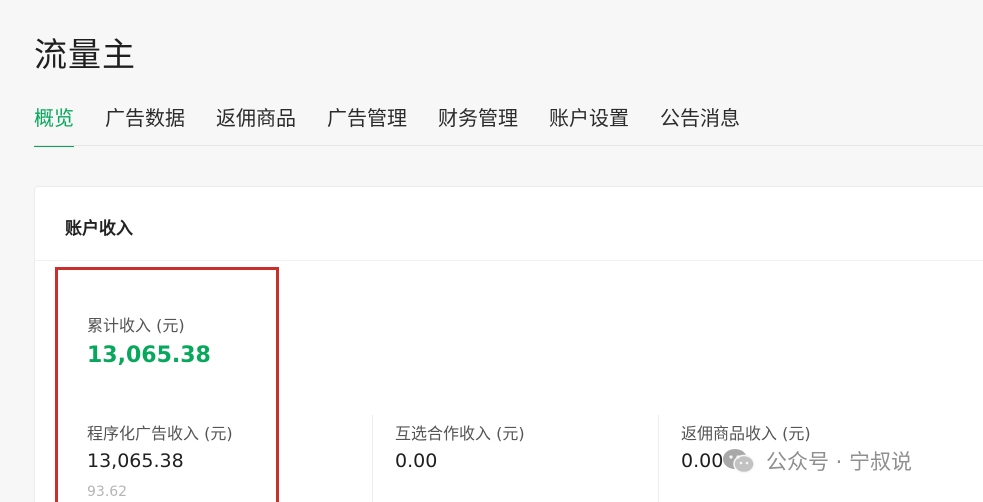 This screenshot has height=502, width=983. Describe the element at coordinates (160, 433) in the screenshot. I see `programmatic-ads-income-label: 程序化广告收入 (元)` at that location.